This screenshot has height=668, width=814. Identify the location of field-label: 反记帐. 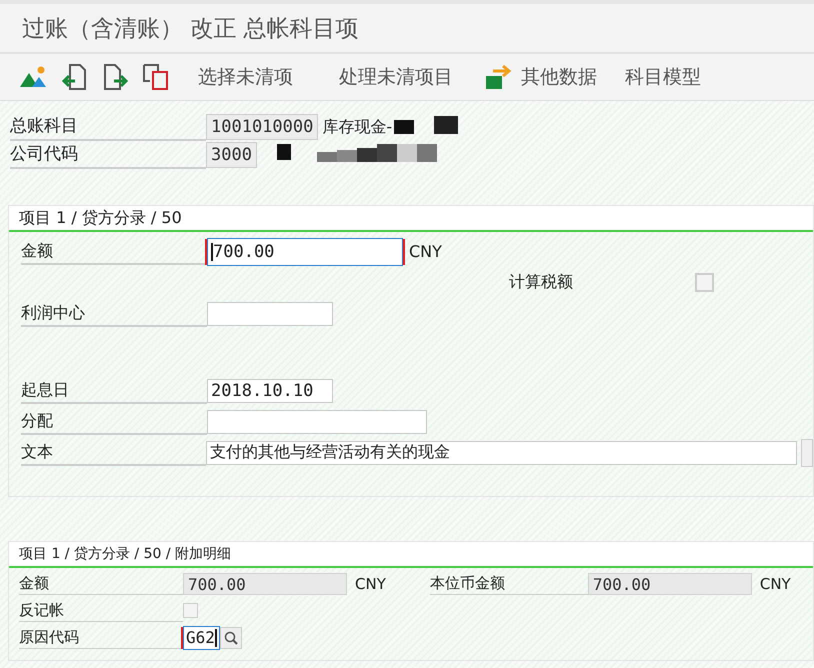
(101, 610).